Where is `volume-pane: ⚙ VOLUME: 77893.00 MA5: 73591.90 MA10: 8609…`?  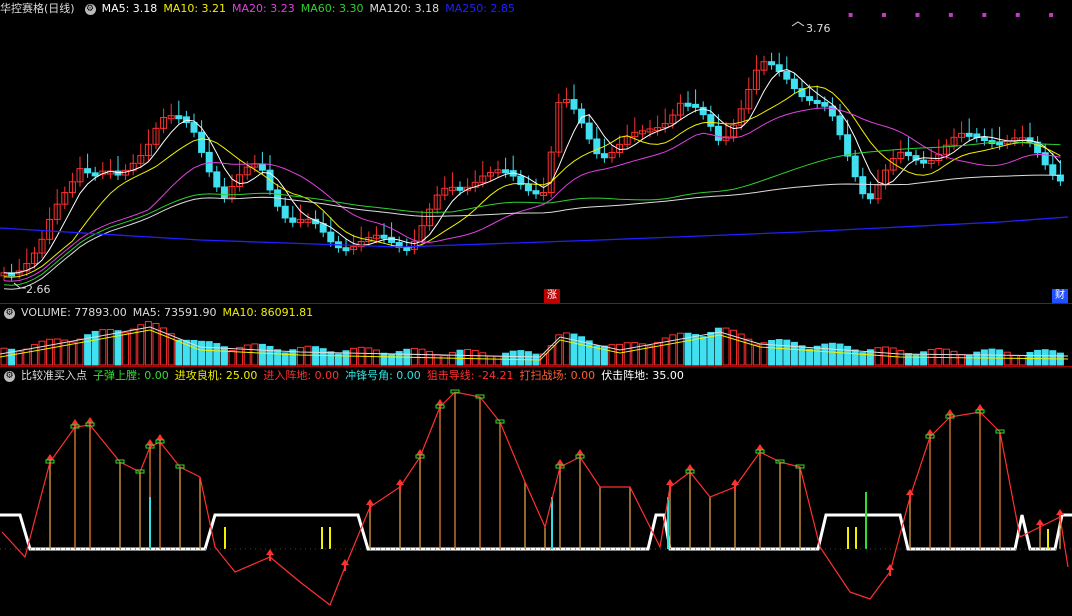
volume-pane: ⚙ VOLUME: 77893.00 MA5: 73591.90 MA10: 8609… is located at coordinates (536, 335).